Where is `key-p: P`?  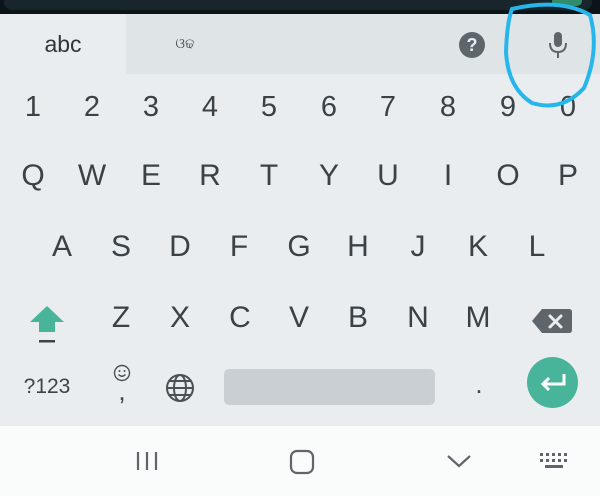 key-p: P is located at coordinates (568, 176).